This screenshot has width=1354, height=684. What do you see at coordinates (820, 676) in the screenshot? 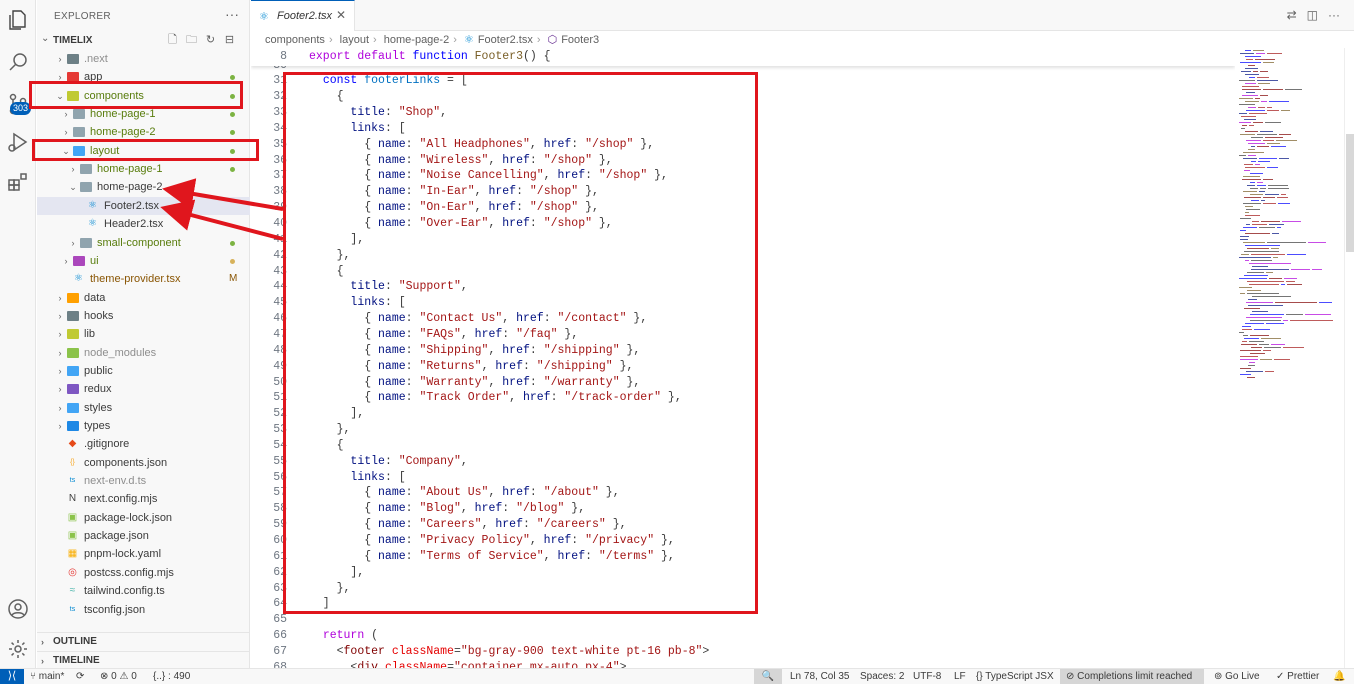
I see `cursor-position: Ln 78, Col 35` at bounding box center [820, 676].